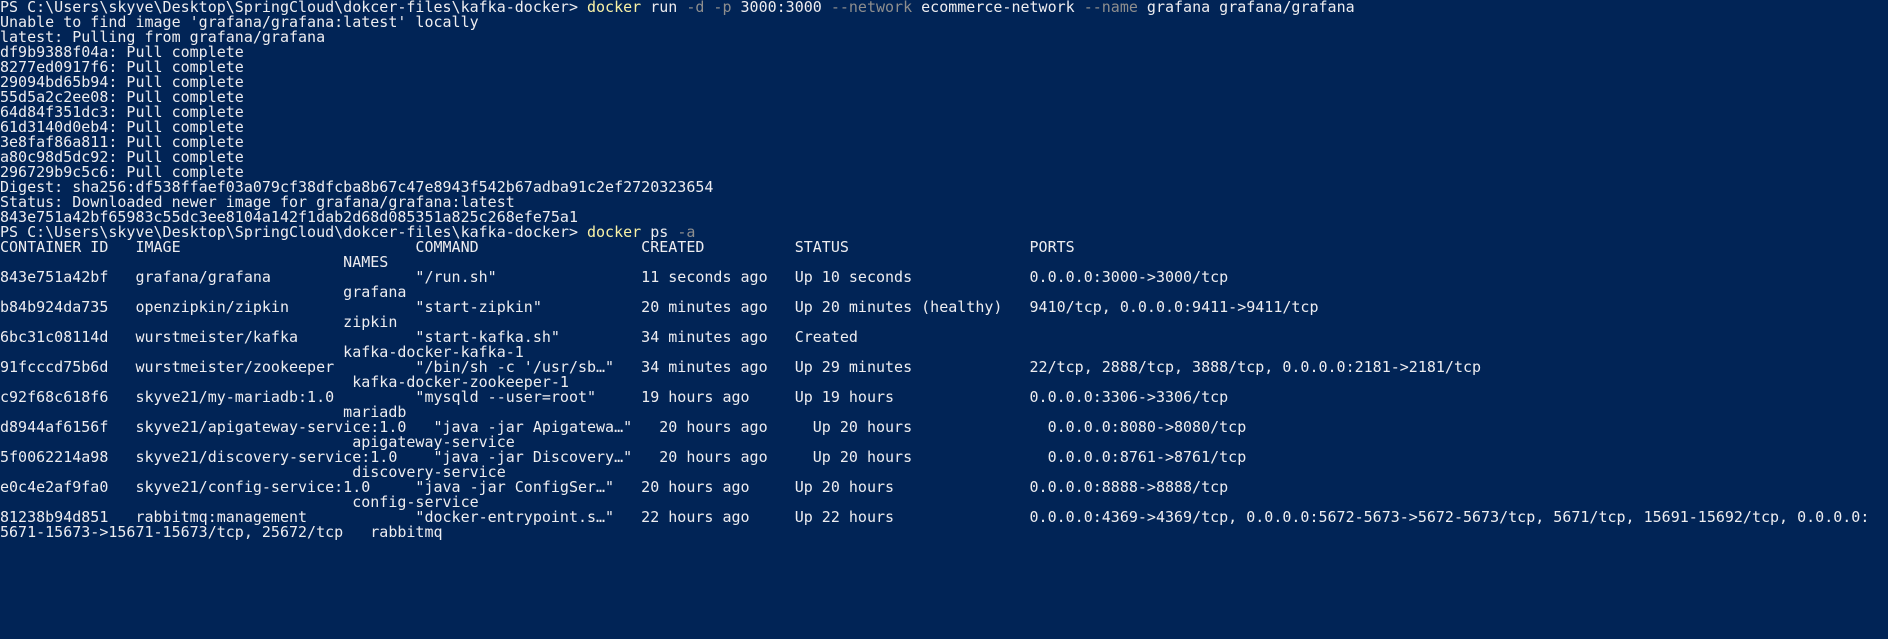 This screenshot has width=1888, height=639. What do you see at coordinates (871, 8) in the screenshot?
I see `flag-token: --network` at bounding box center [871, 8].